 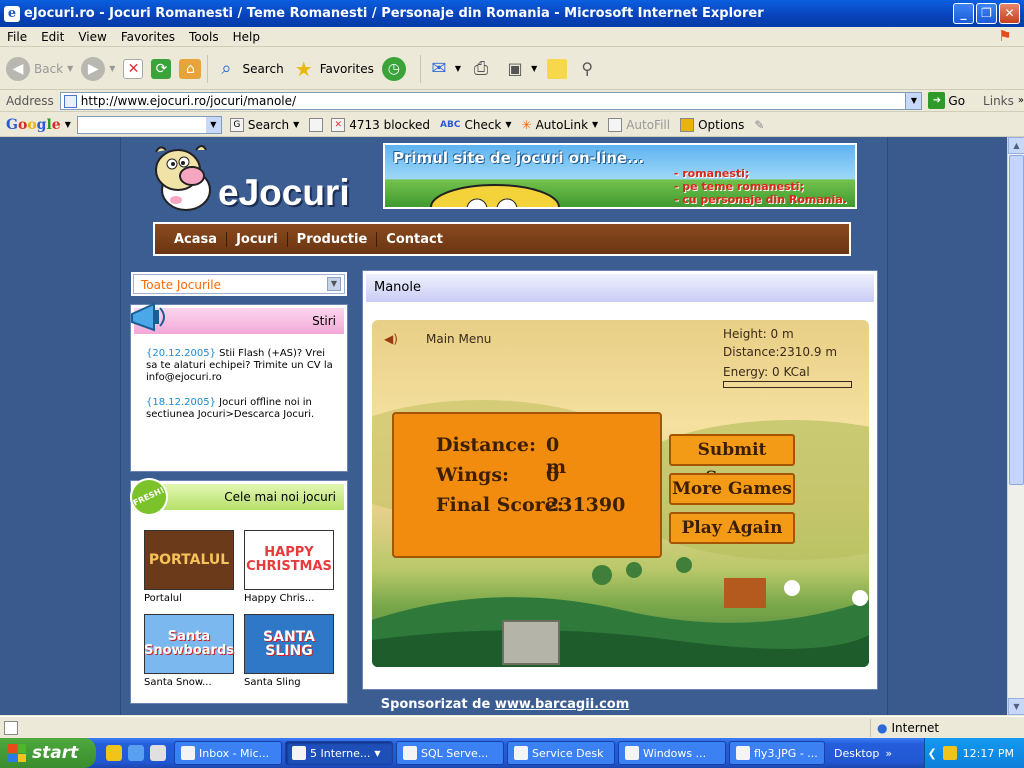 I want to click on autolink-button: ✳ AutoLink ▼, so click(x=560, y=125).